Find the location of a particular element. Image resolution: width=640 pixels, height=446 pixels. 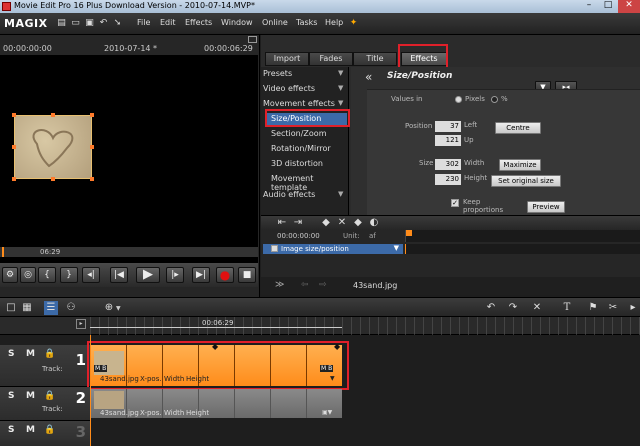

delete-icon: ✕ is located at coordinates (537, 308).